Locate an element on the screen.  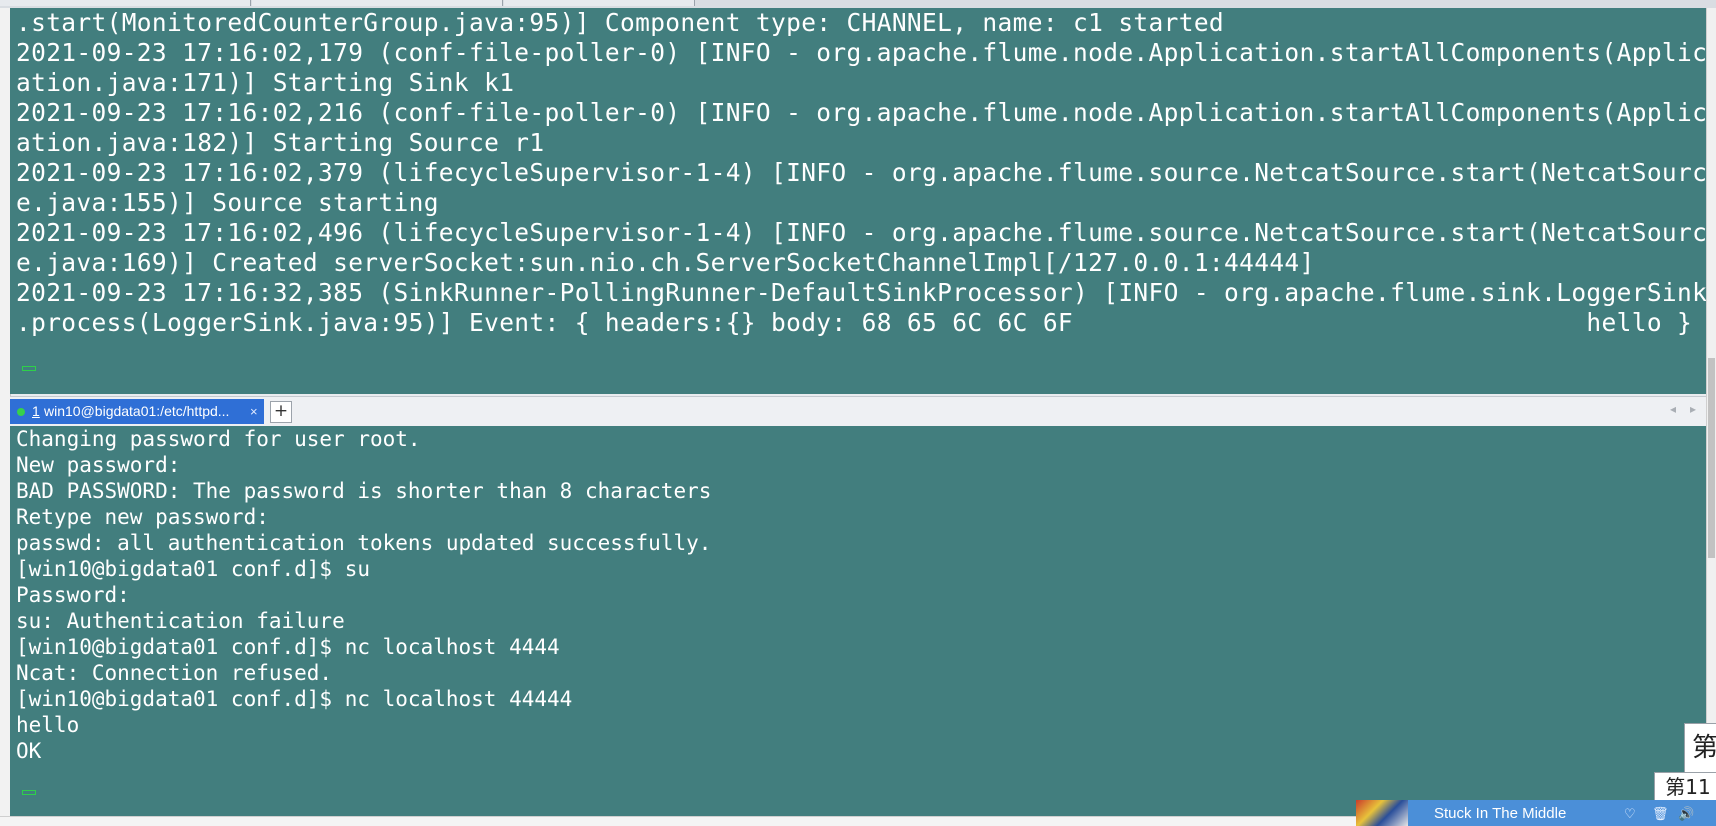
terminal-line: [win10@bigdata01 conf.d]$ su is located at coordinates (193, 569).